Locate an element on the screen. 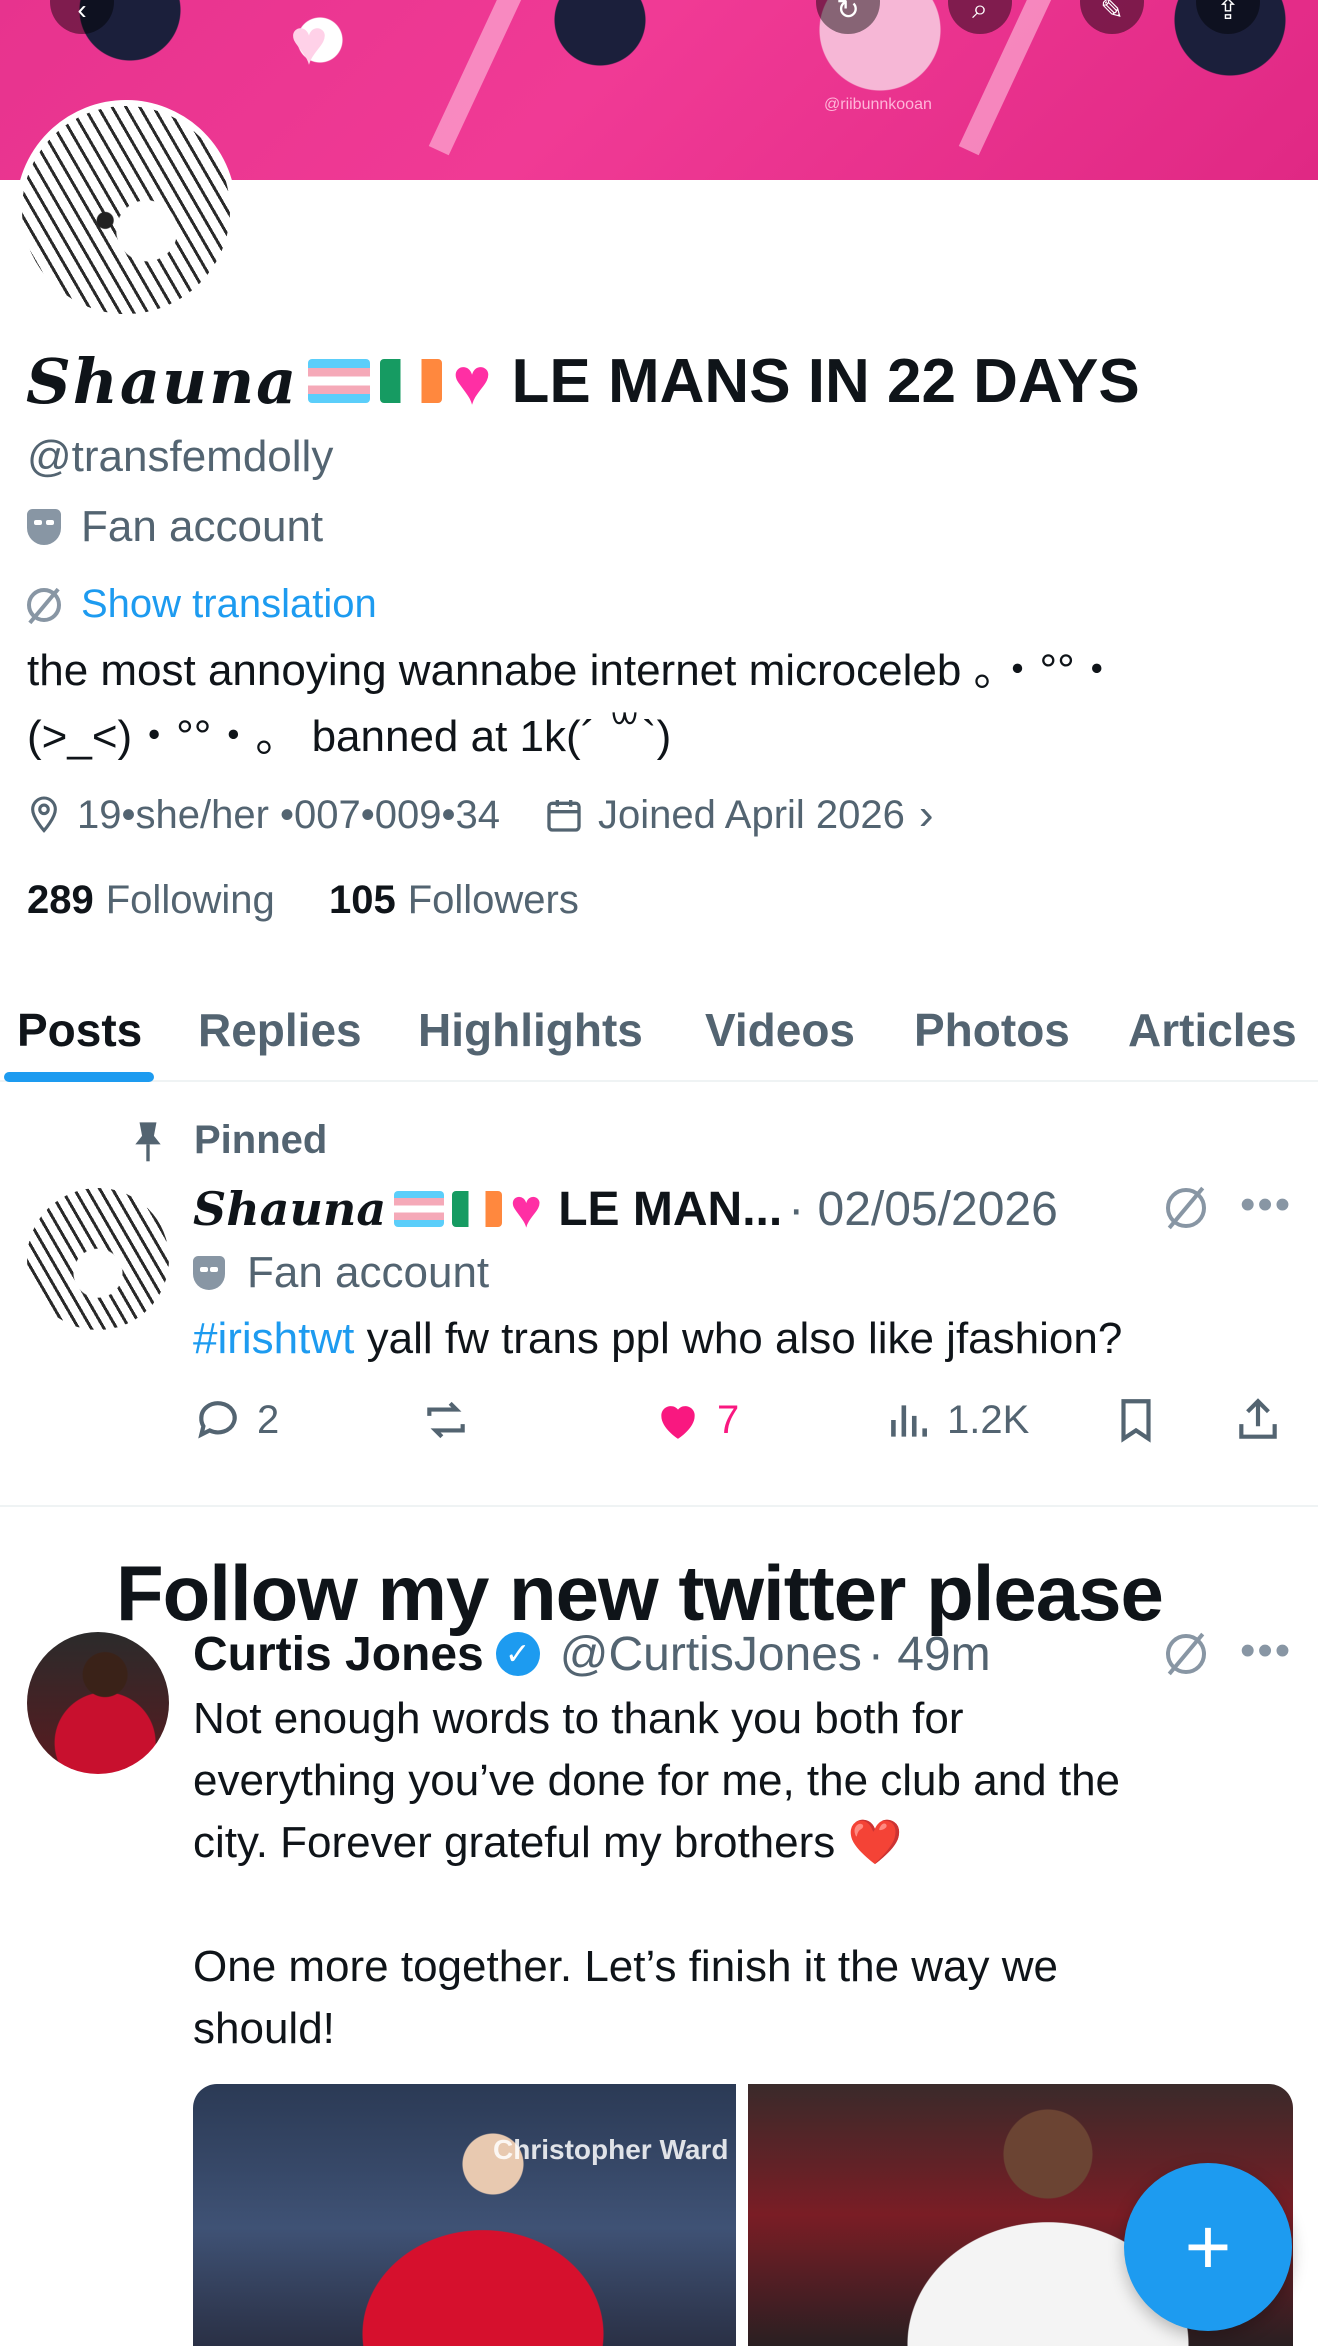 Image resolution: width=1318 pixels, height=2346 pixels. curtis-time: · 49m is located at coordinates (929, 1654).